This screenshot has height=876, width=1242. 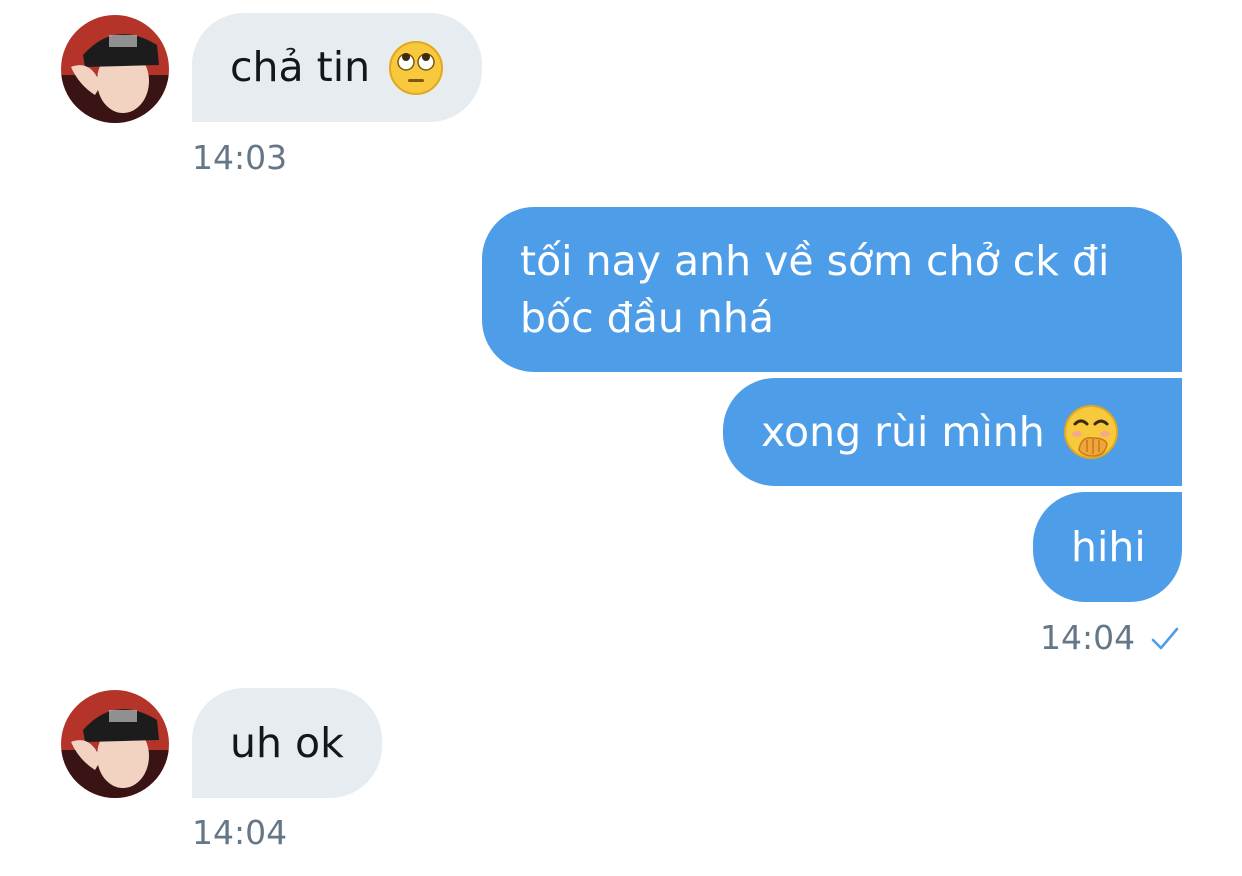 I want to click on message-text: hihi, so click(x=1108, y=546).